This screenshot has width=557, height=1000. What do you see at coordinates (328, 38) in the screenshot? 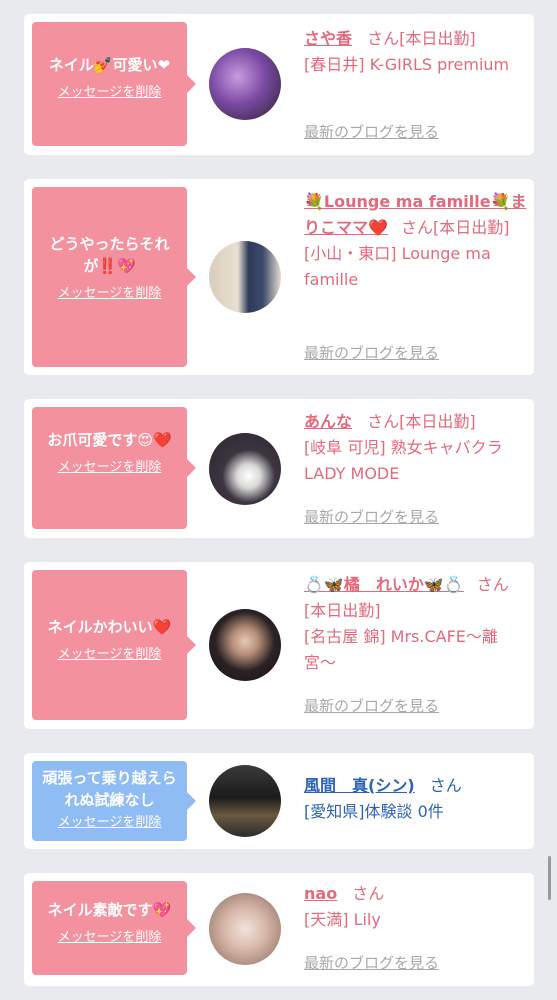
I see `user-name-link: さや香` at bounding box center [328, 38].